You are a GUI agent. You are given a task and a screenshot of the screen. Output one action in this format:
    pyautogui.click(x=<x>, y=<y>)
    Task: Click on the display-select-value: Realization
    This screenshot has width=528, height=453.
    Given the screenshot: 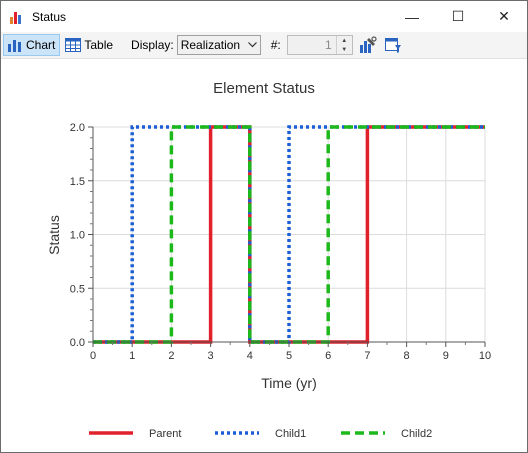 What is the action you would take?
    pyautogui.click(x=210, y=45)
    